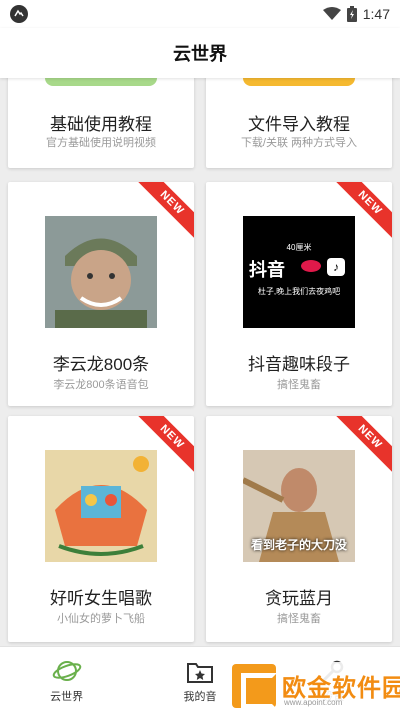 The width and height of the screenshot is (400, 712). I want to click on card-tanwan-lanyue: 看到老子的大刀没 贪玩蓝月 搞怪鬼畜 NEW, so click(299, 529).